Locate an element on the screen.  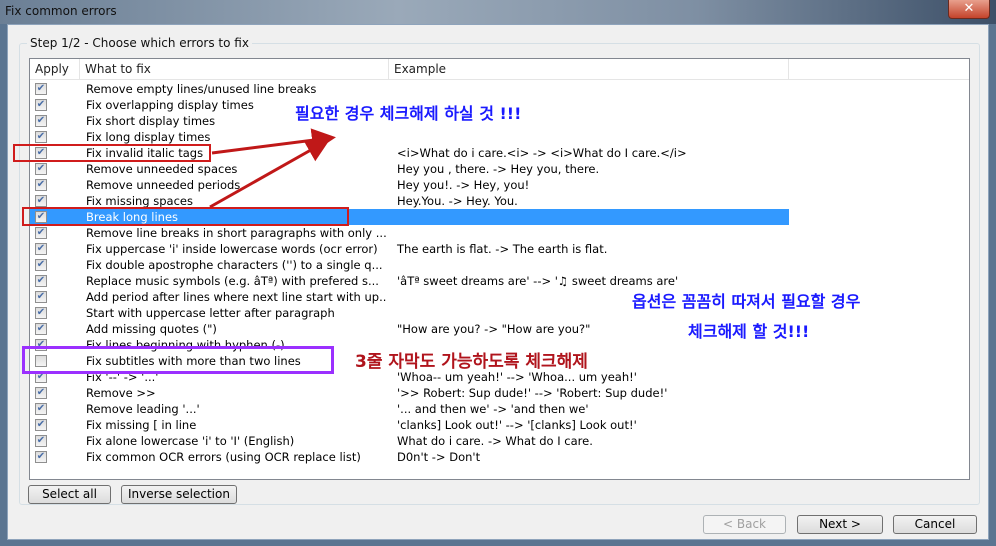
annotation-right-2: 체크해제 할 것!!! is located at coordinates (749, 331).